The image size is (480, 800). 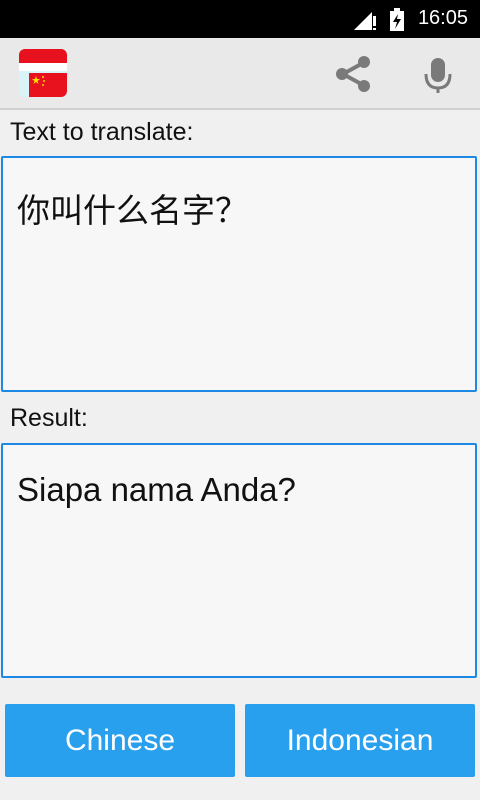 I want to click on flags-logo-icon, so click(x=43, y=73).